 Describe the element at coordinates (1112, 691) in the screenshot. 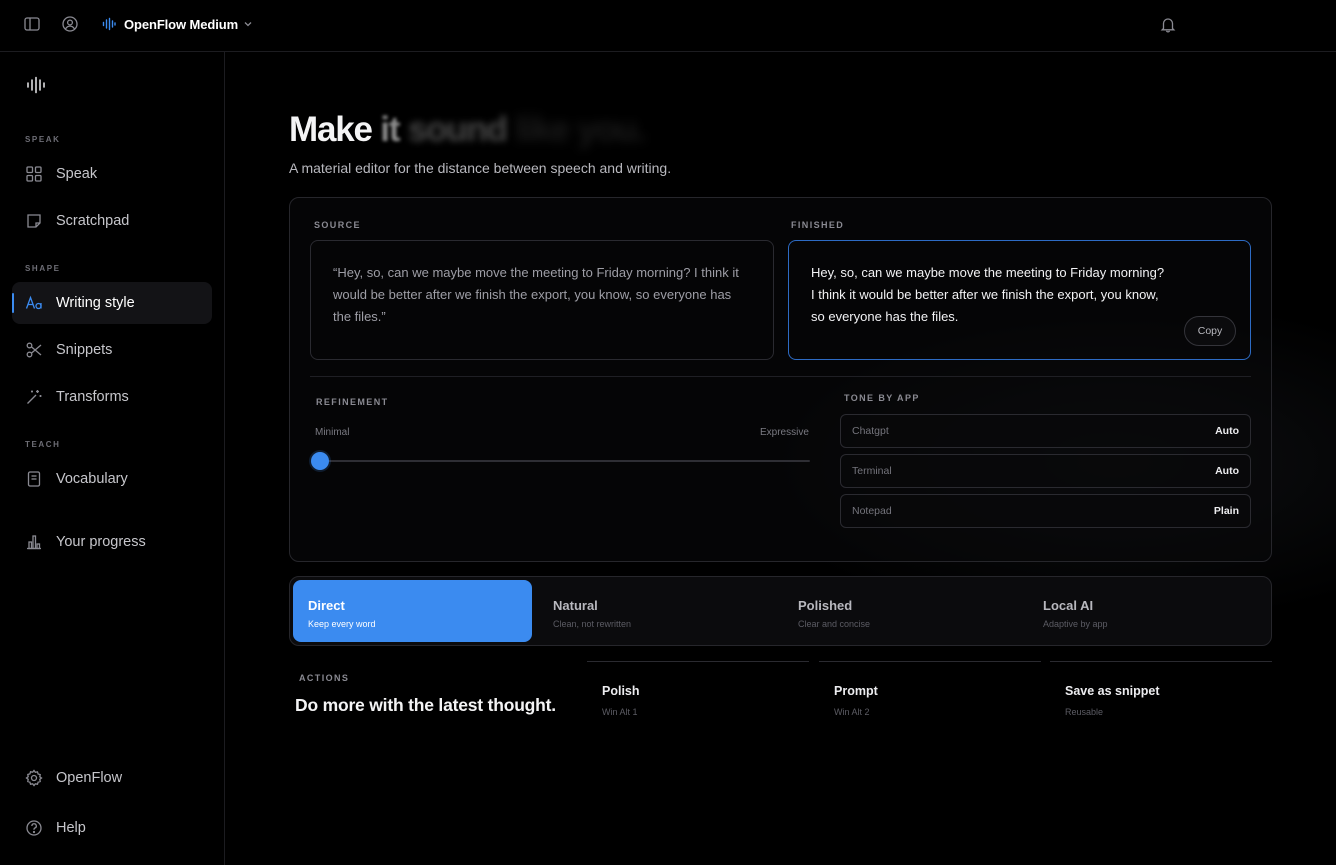

I see `action-title: Save as snippet` at that location.